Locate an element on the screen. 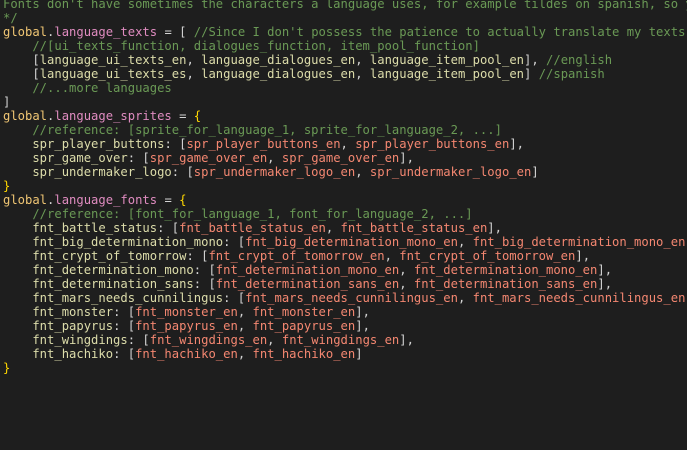  code-token: fnt_hachiko_en is located at coordinates (304, 354).